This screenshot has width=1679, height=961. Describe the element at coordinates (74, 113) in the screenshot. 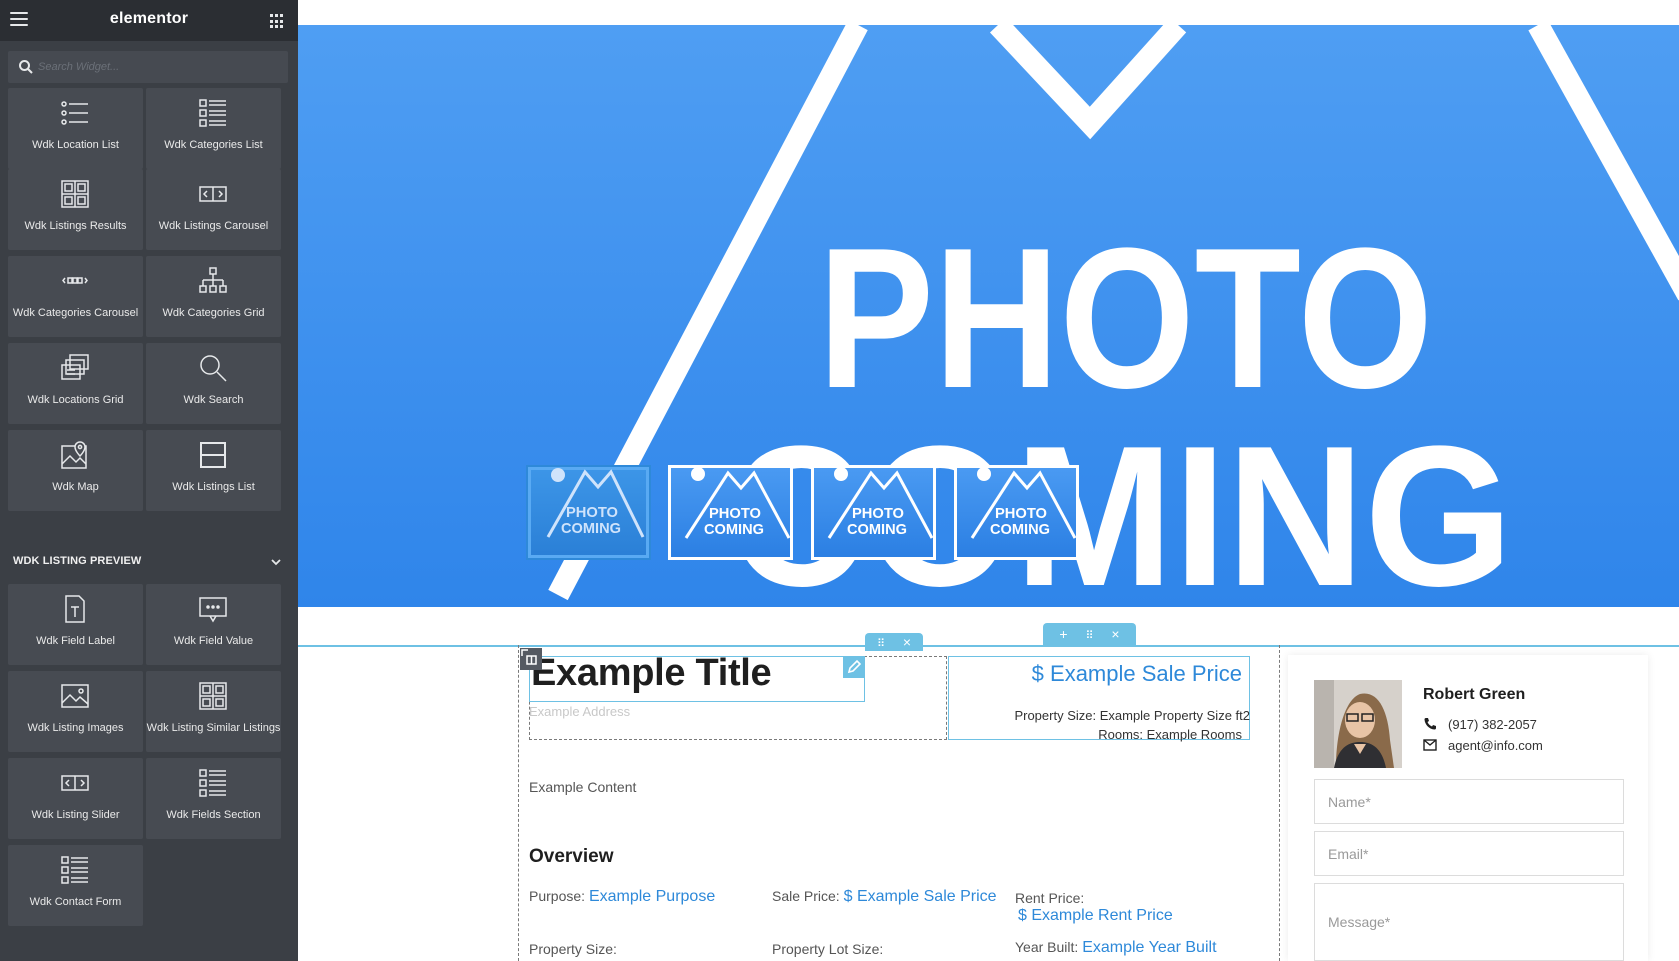

I see `location-list-icon` at that location.